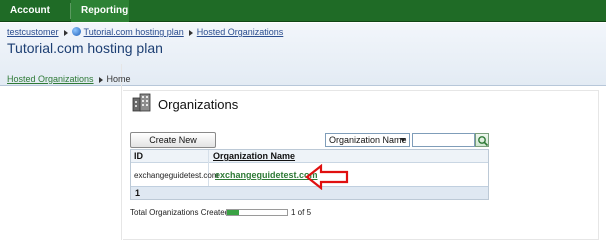 The height and width of the screenshot is (244, 606). I want to click on breadcrumb-hosted-orgs: Hosted Organizations, so click(240, 32).